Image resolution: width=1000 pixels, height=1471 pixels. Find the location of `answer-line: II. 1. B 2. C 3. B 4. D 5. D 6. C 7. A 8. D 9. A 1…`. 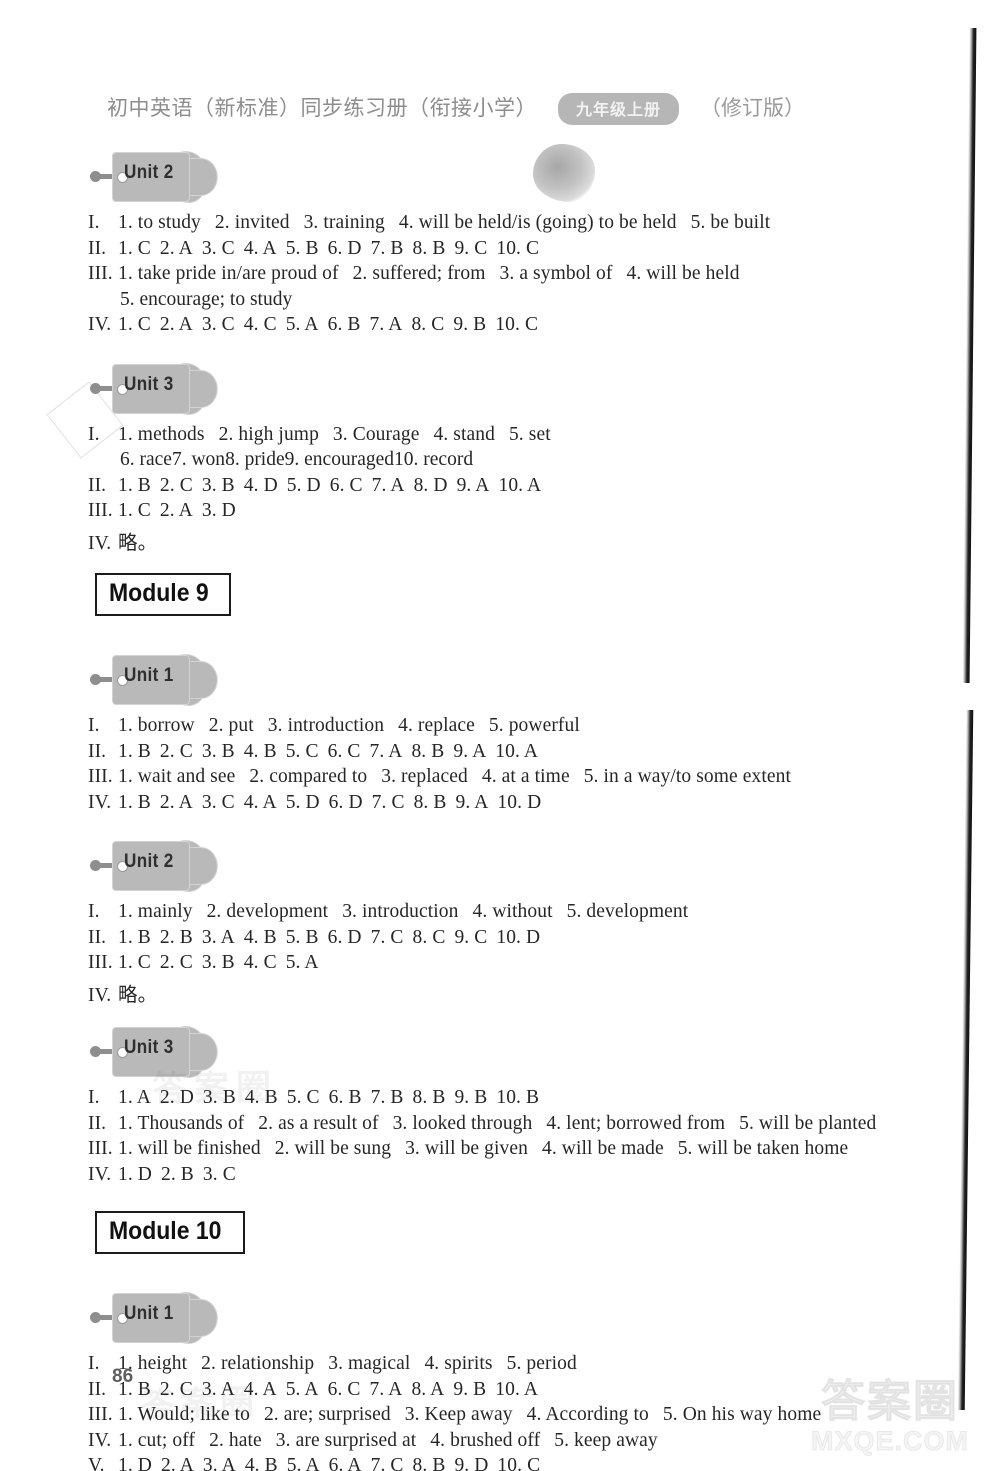

answer-line: II. 1. B 2. C 3. B 4. D 5. D 6. C 7. A 8. D 9. A 1… is located at coordinates (319, 486).